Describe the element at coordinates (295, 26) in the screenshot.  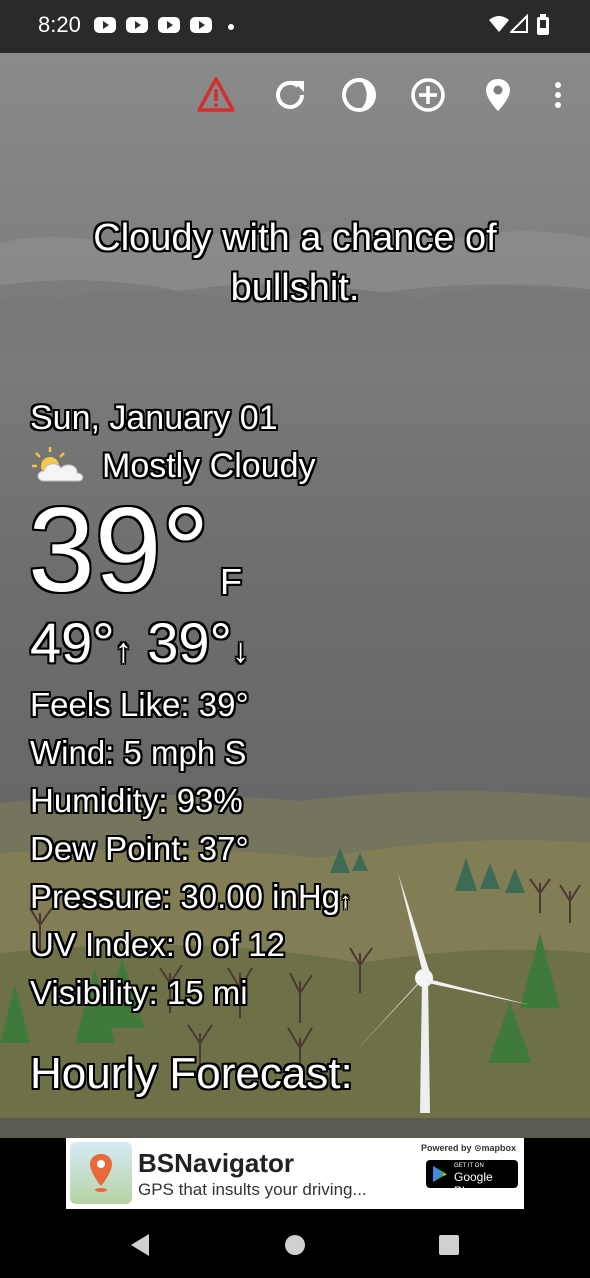
I see `status-bar: 8:20` at that location.